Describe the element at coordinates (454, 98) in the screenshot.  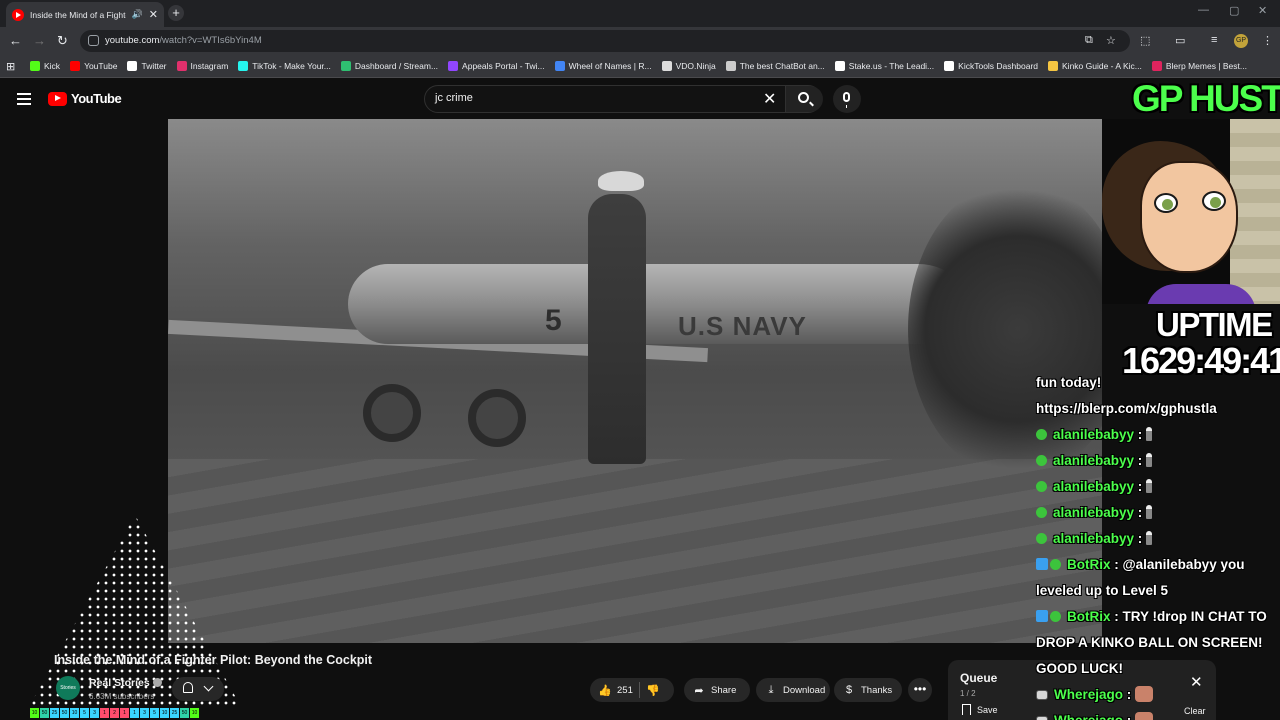
I see `search-input: jc crime` at that location.